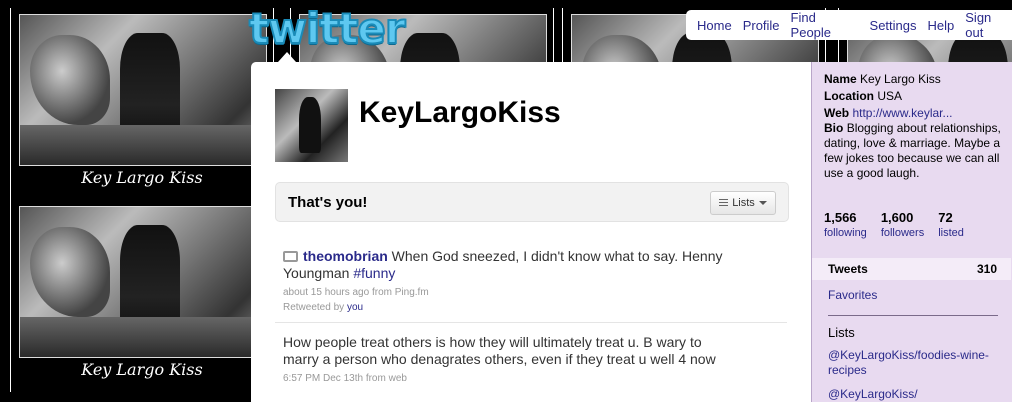 Image resolution: width=1012 pixels, height=402 pixels. I want to click on tweets-count-row: Tweets 310, so click(911, 269).